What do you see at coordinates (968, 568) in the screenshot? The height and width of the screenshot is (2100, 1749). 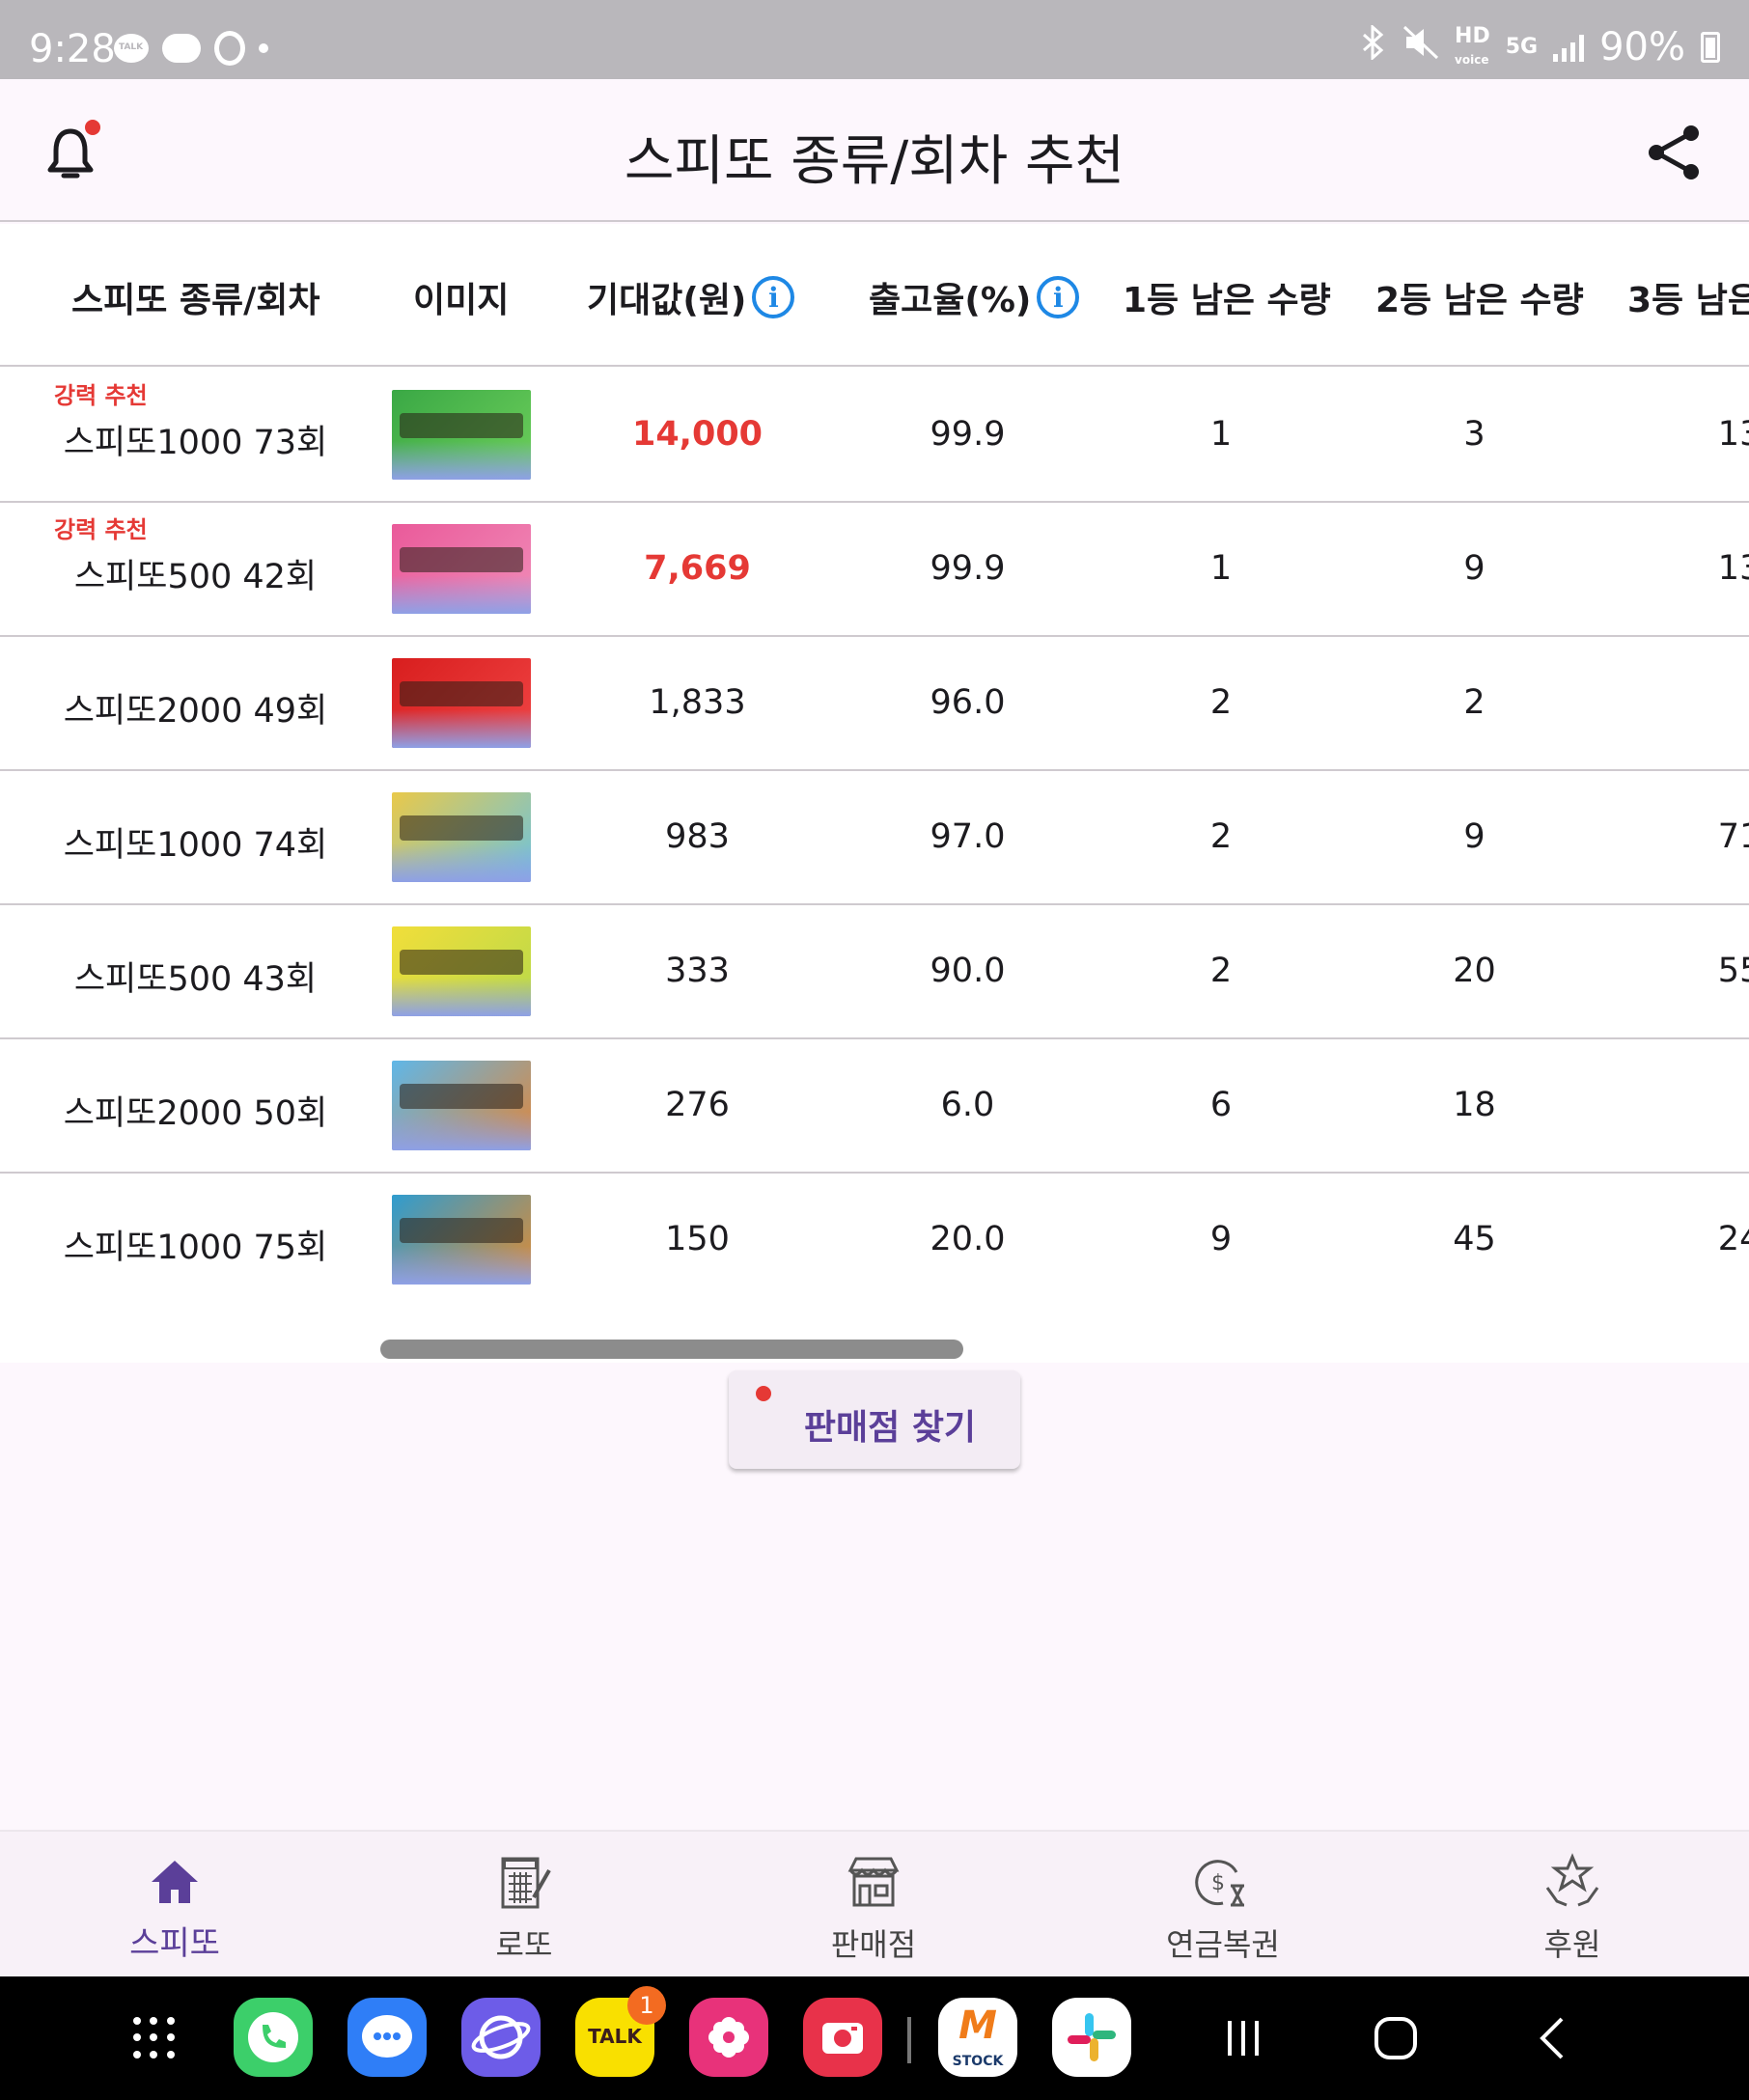 I see `row-rate: 99.9` at bounding box center [968, 568].